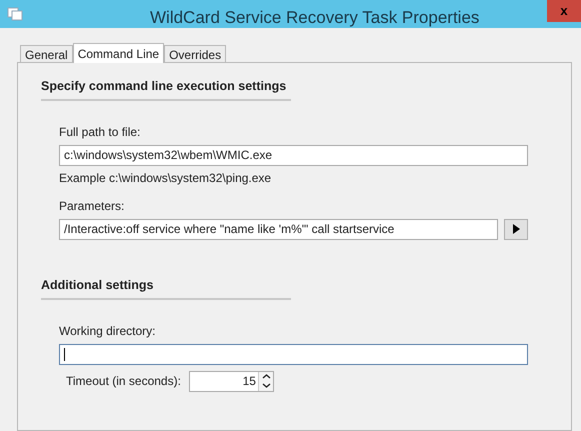  I want to click on tab: General, so click(46, 53).